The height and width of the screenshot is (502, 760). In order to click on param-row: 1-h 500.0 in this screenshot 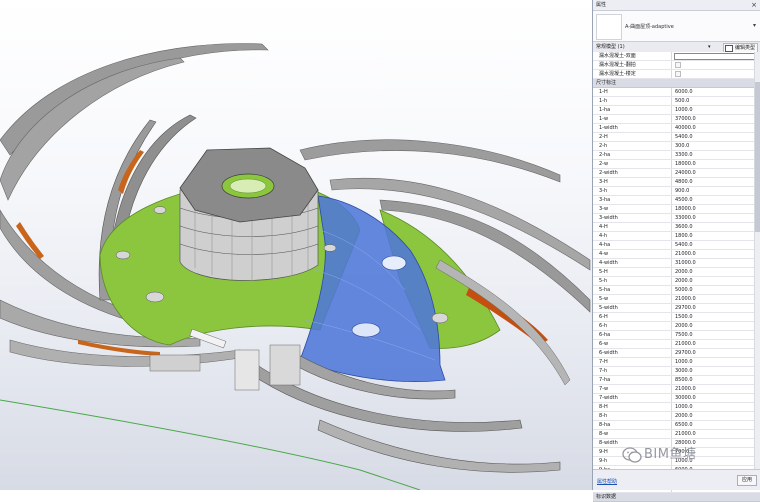, I will do `click(676, 101)`.